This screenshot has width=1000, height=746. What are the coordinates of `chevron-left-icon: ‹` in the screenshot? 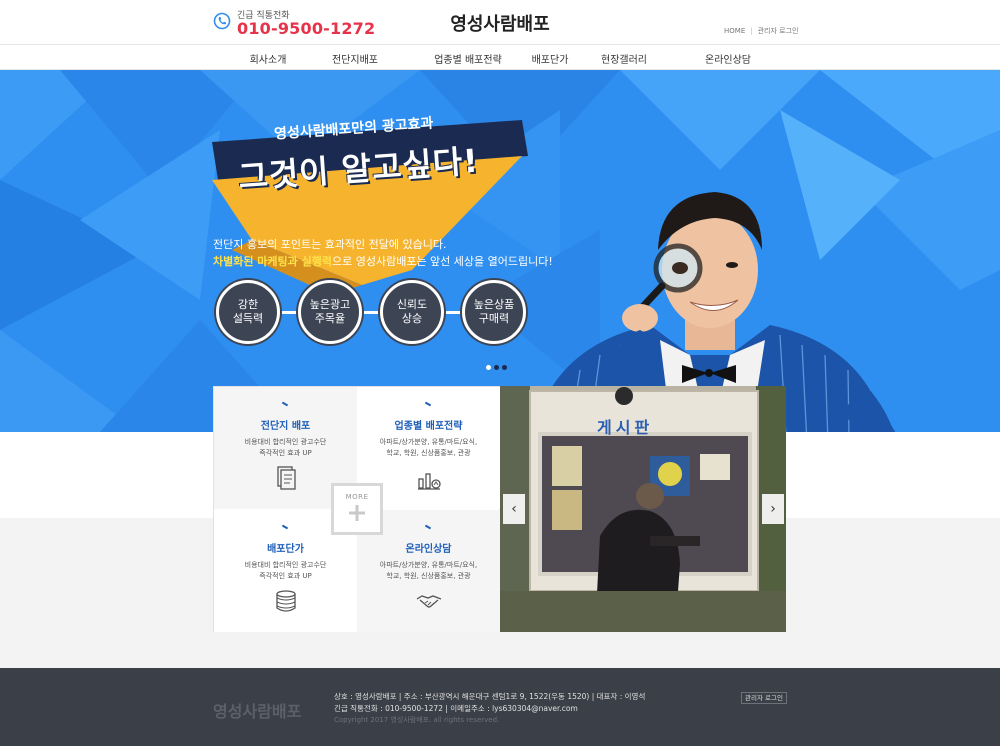 It's located at (514, 509).